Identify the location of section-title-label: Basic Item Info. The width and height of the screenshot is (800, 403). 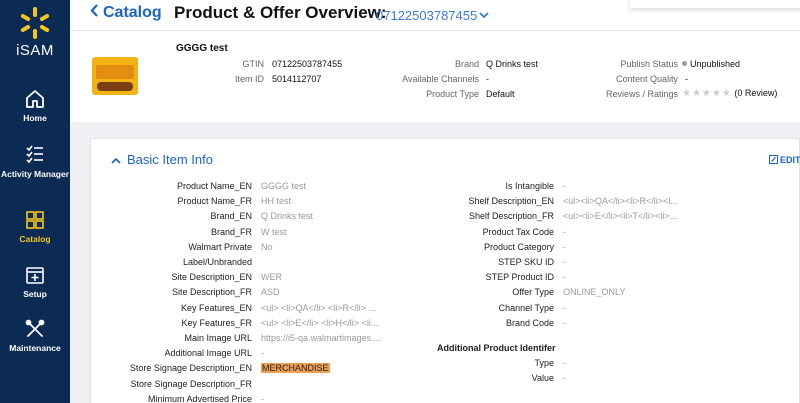
(170, 159).